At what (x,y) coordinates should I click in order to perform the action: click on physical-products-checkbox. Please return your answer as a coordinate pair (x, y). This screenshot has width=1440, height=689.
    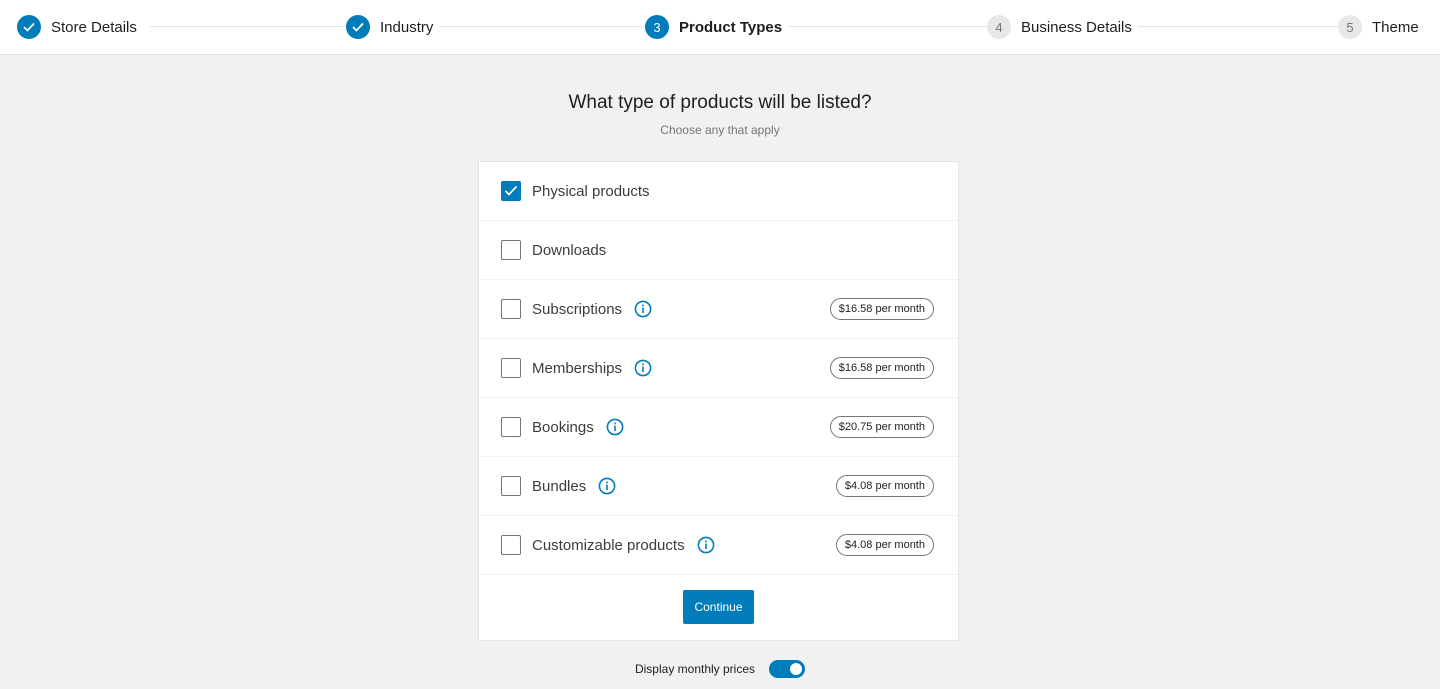
    Looking at the image, I should click on (511, 191).